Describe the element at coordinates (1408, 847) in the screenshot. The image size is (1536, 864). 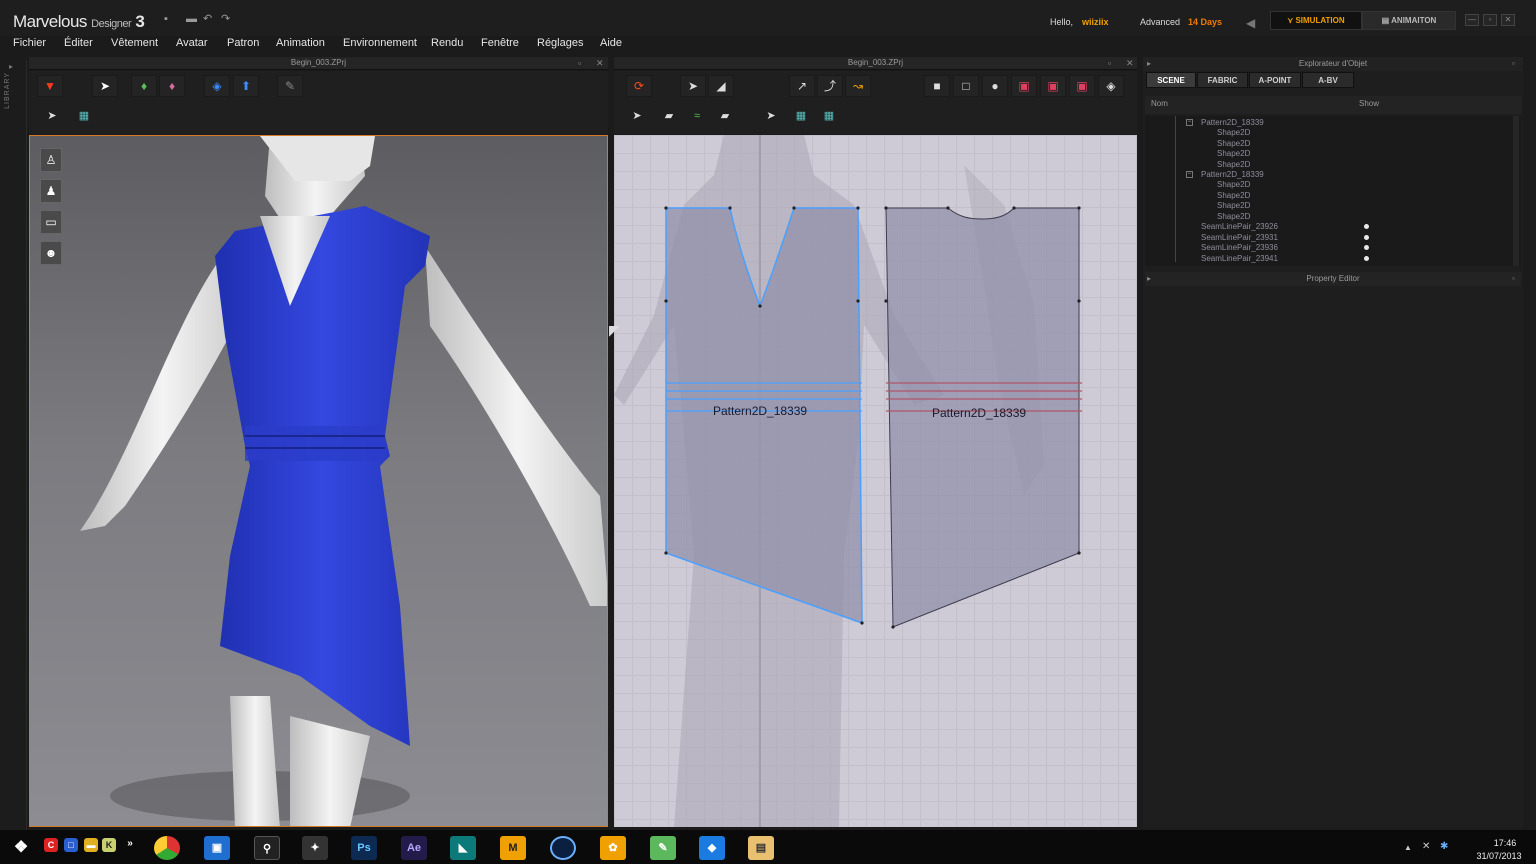
I see `tray-expand-icon: ▲` at that location.